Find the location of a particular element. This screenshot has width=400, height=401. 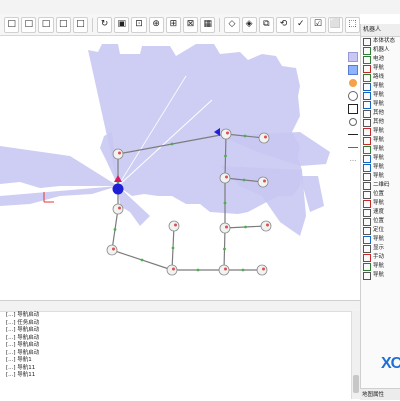

right-panel-item: 本体状态 is located at coordinates (380, 41).